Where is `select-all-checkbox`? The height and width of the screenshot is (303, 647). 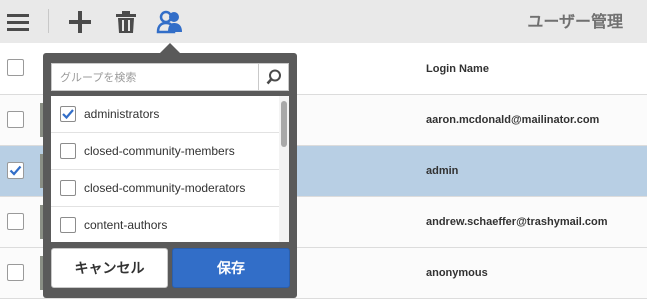
select-all-checkbox is located at coordinates (15, 67).